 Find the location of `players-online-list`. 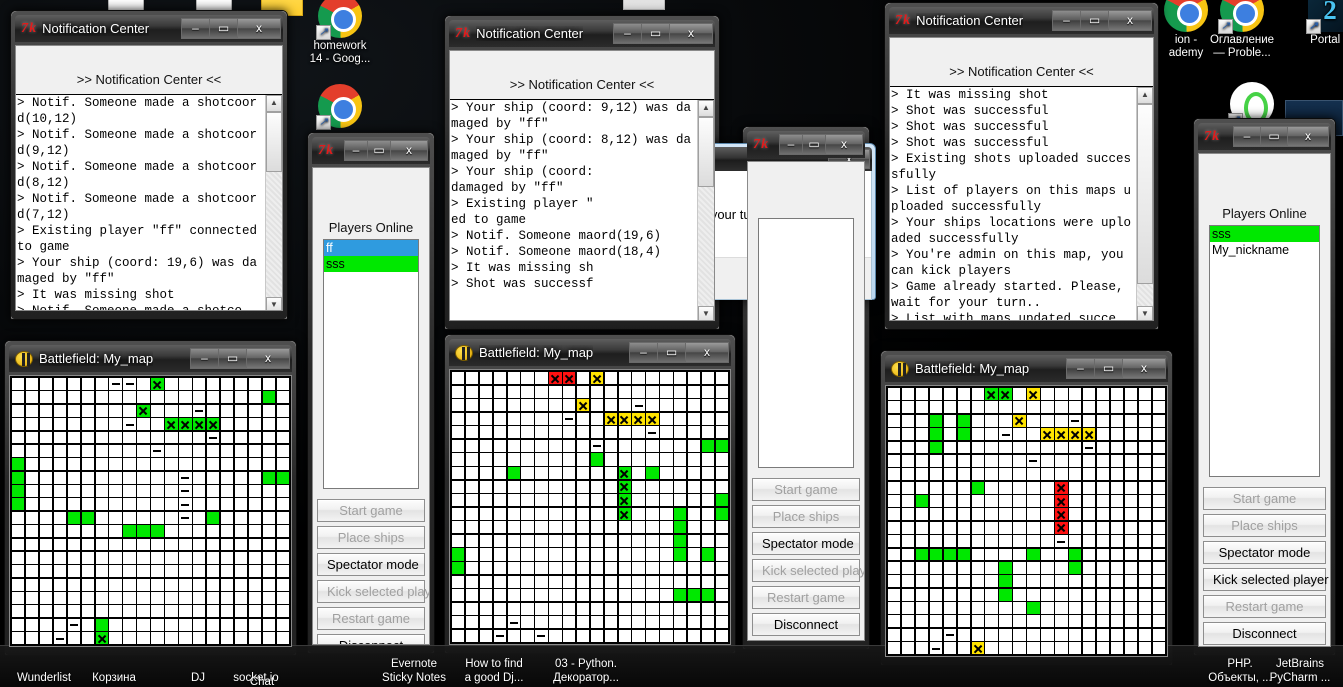

players-online-list is located at coordinates (806, 343).